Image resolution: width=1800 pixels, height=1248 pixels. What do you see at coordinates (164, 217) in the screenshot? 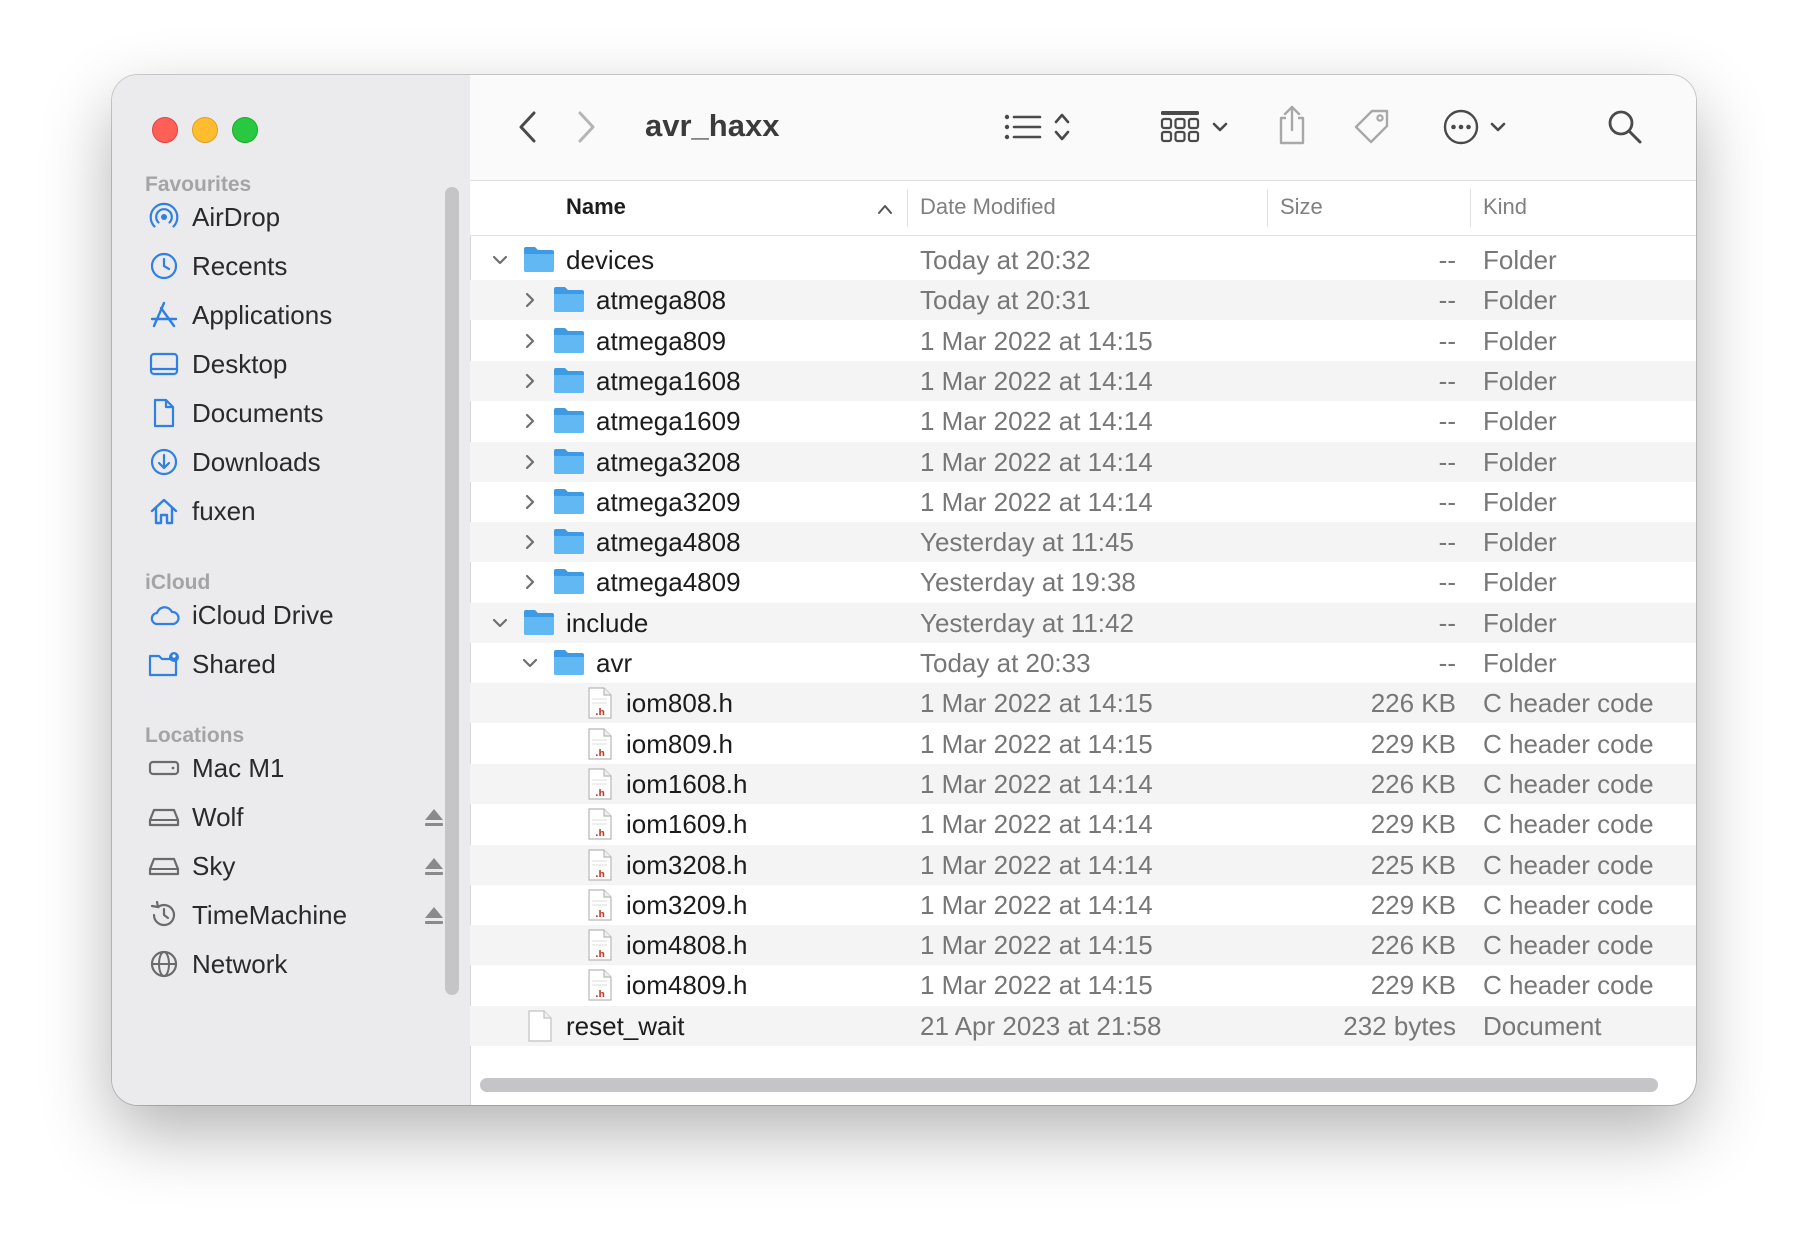
I see `airdrop-icon` at bounding box center [164, 217].